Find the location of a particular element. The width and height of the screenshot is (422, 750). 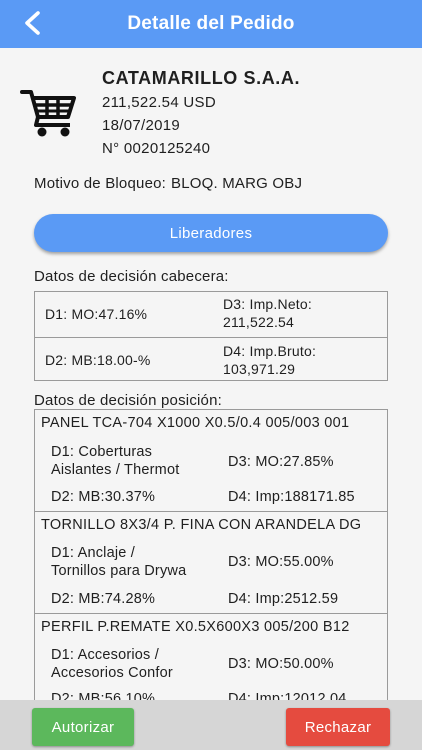

header-decision-row: D1: MO:47.16% D3: Imp.Neto: 211,522.54 is located at coordinates (211, 314).